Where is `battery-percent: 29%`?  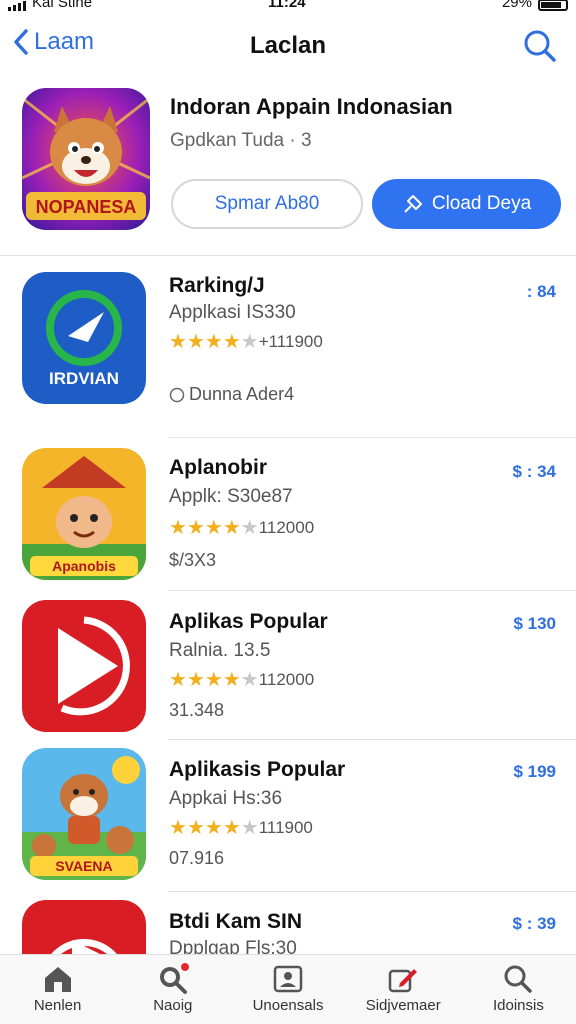
battery-percent: 29% is located at coordinates (516, 5).